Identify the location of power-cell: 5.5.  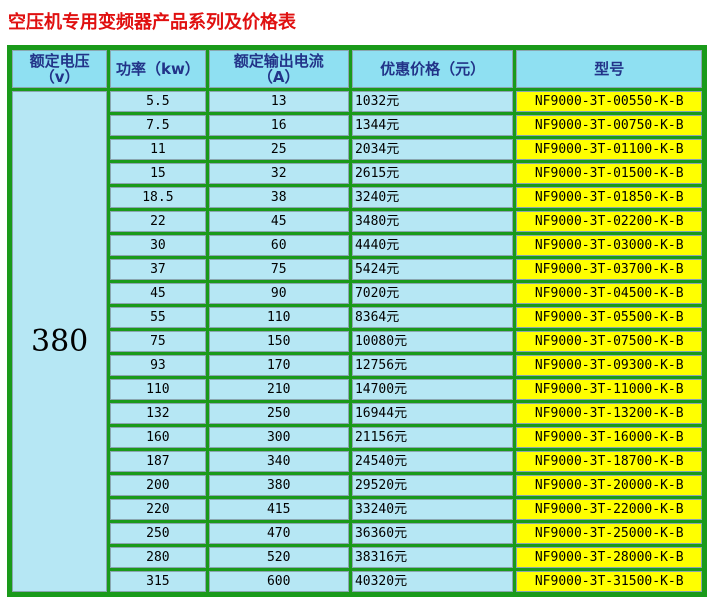
(158, 101).